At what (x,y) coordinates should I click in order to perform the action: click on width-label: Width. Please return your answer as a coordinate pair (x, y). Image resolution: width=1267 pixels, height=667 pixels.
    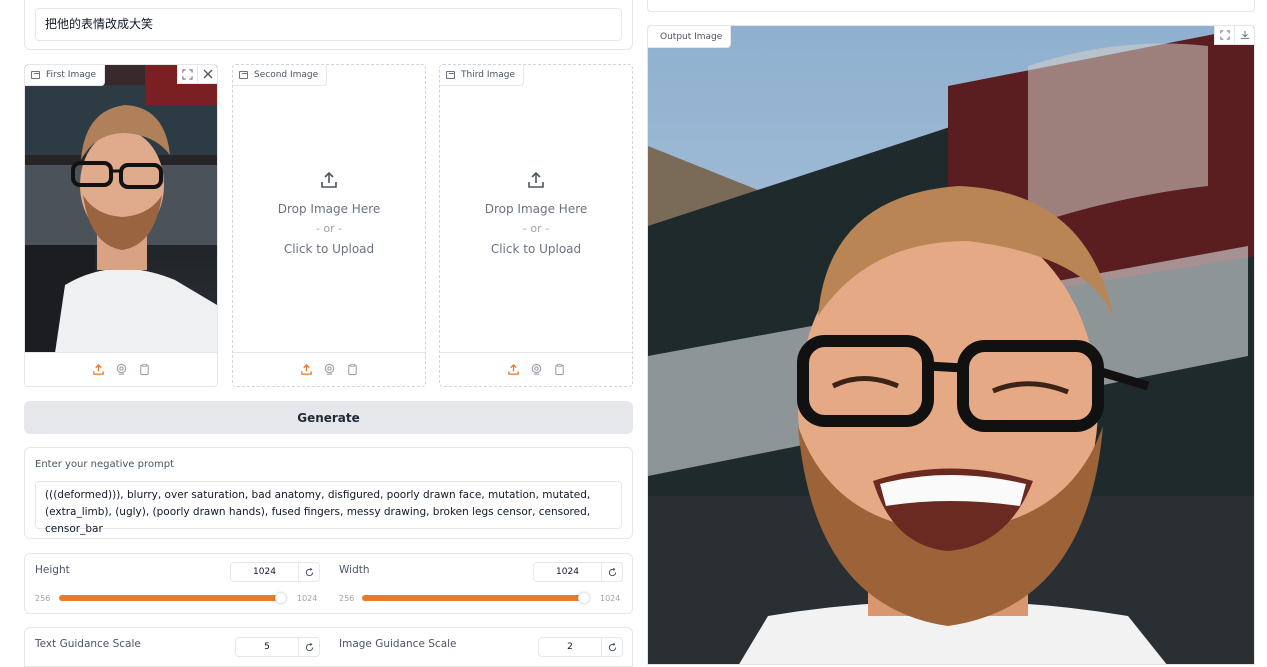
    Looking at the image, I should click on (354, 570).